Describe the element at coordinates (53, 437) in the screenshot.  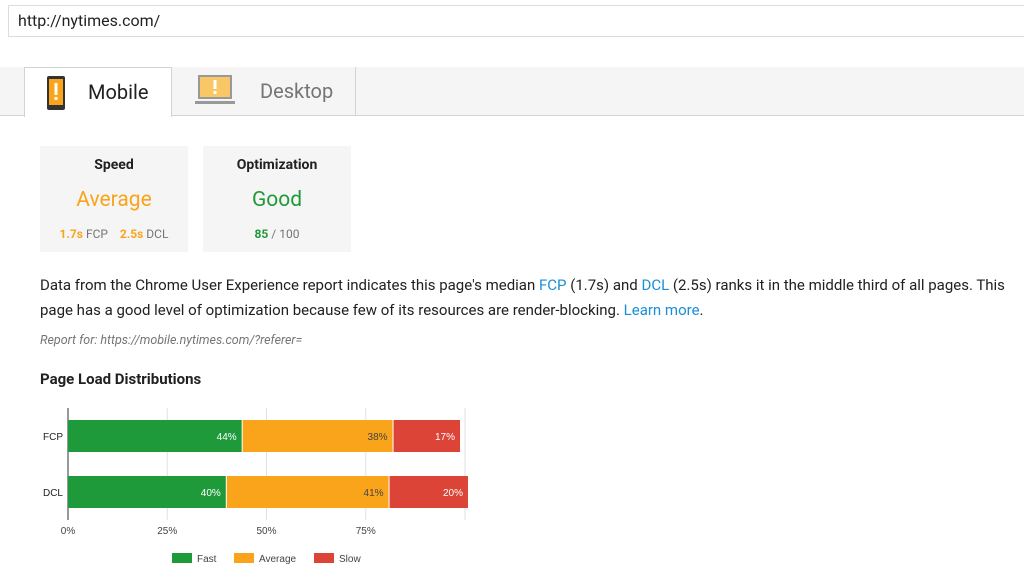
I see `category-label: FCP` at that location.